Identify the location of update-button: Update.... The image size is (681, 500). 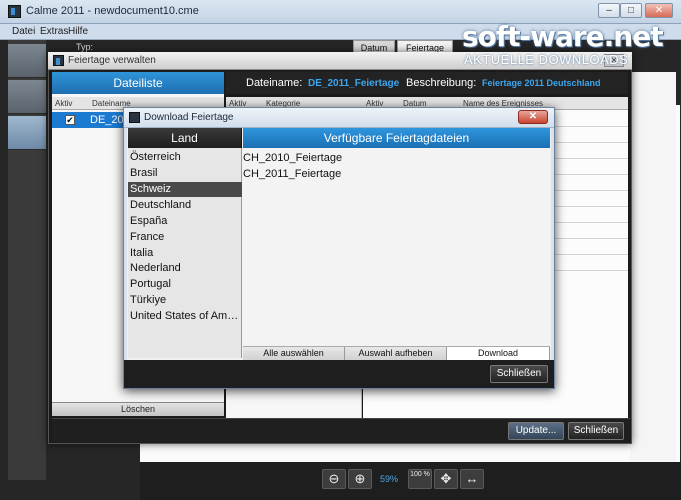
(536, 431).